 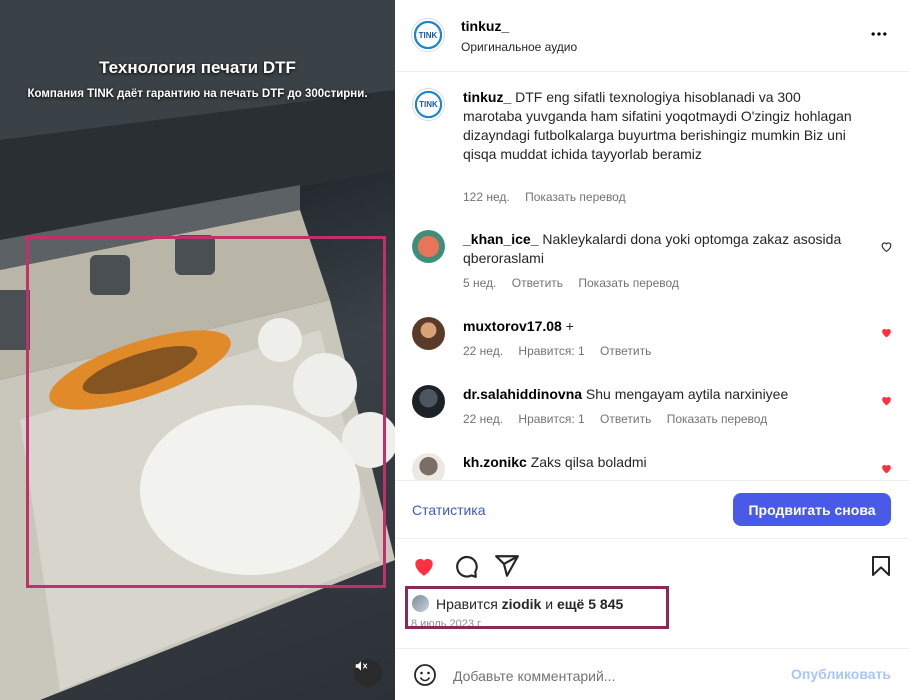 What do you see at coordinates (197, 67) in the screenshot?
I see `video-title: Технология печати DTF` at bounding box center [197, 67].